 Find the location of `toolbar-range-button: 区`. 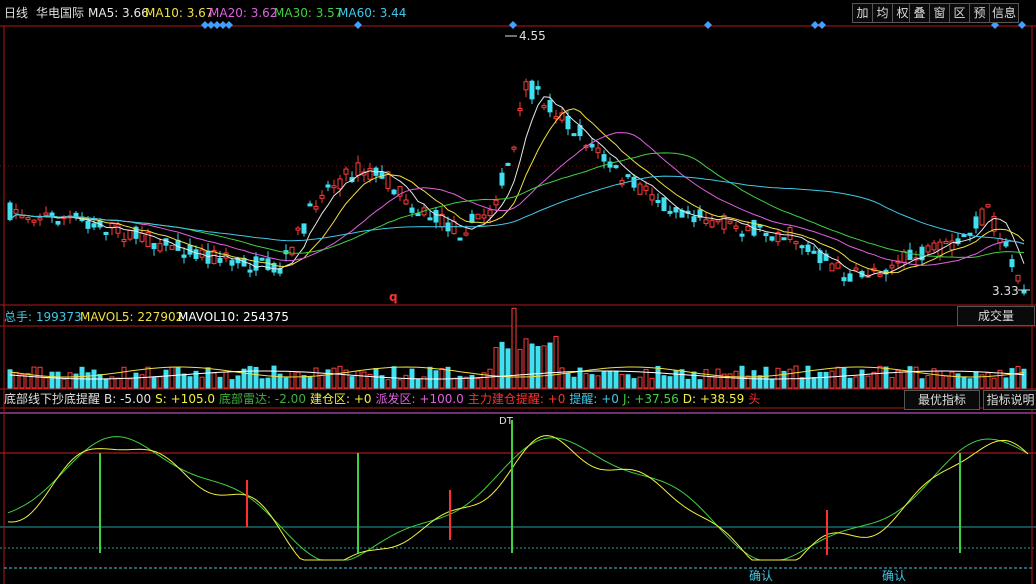

toolbar-range-button: 区 is located at coordinates (959, 13).